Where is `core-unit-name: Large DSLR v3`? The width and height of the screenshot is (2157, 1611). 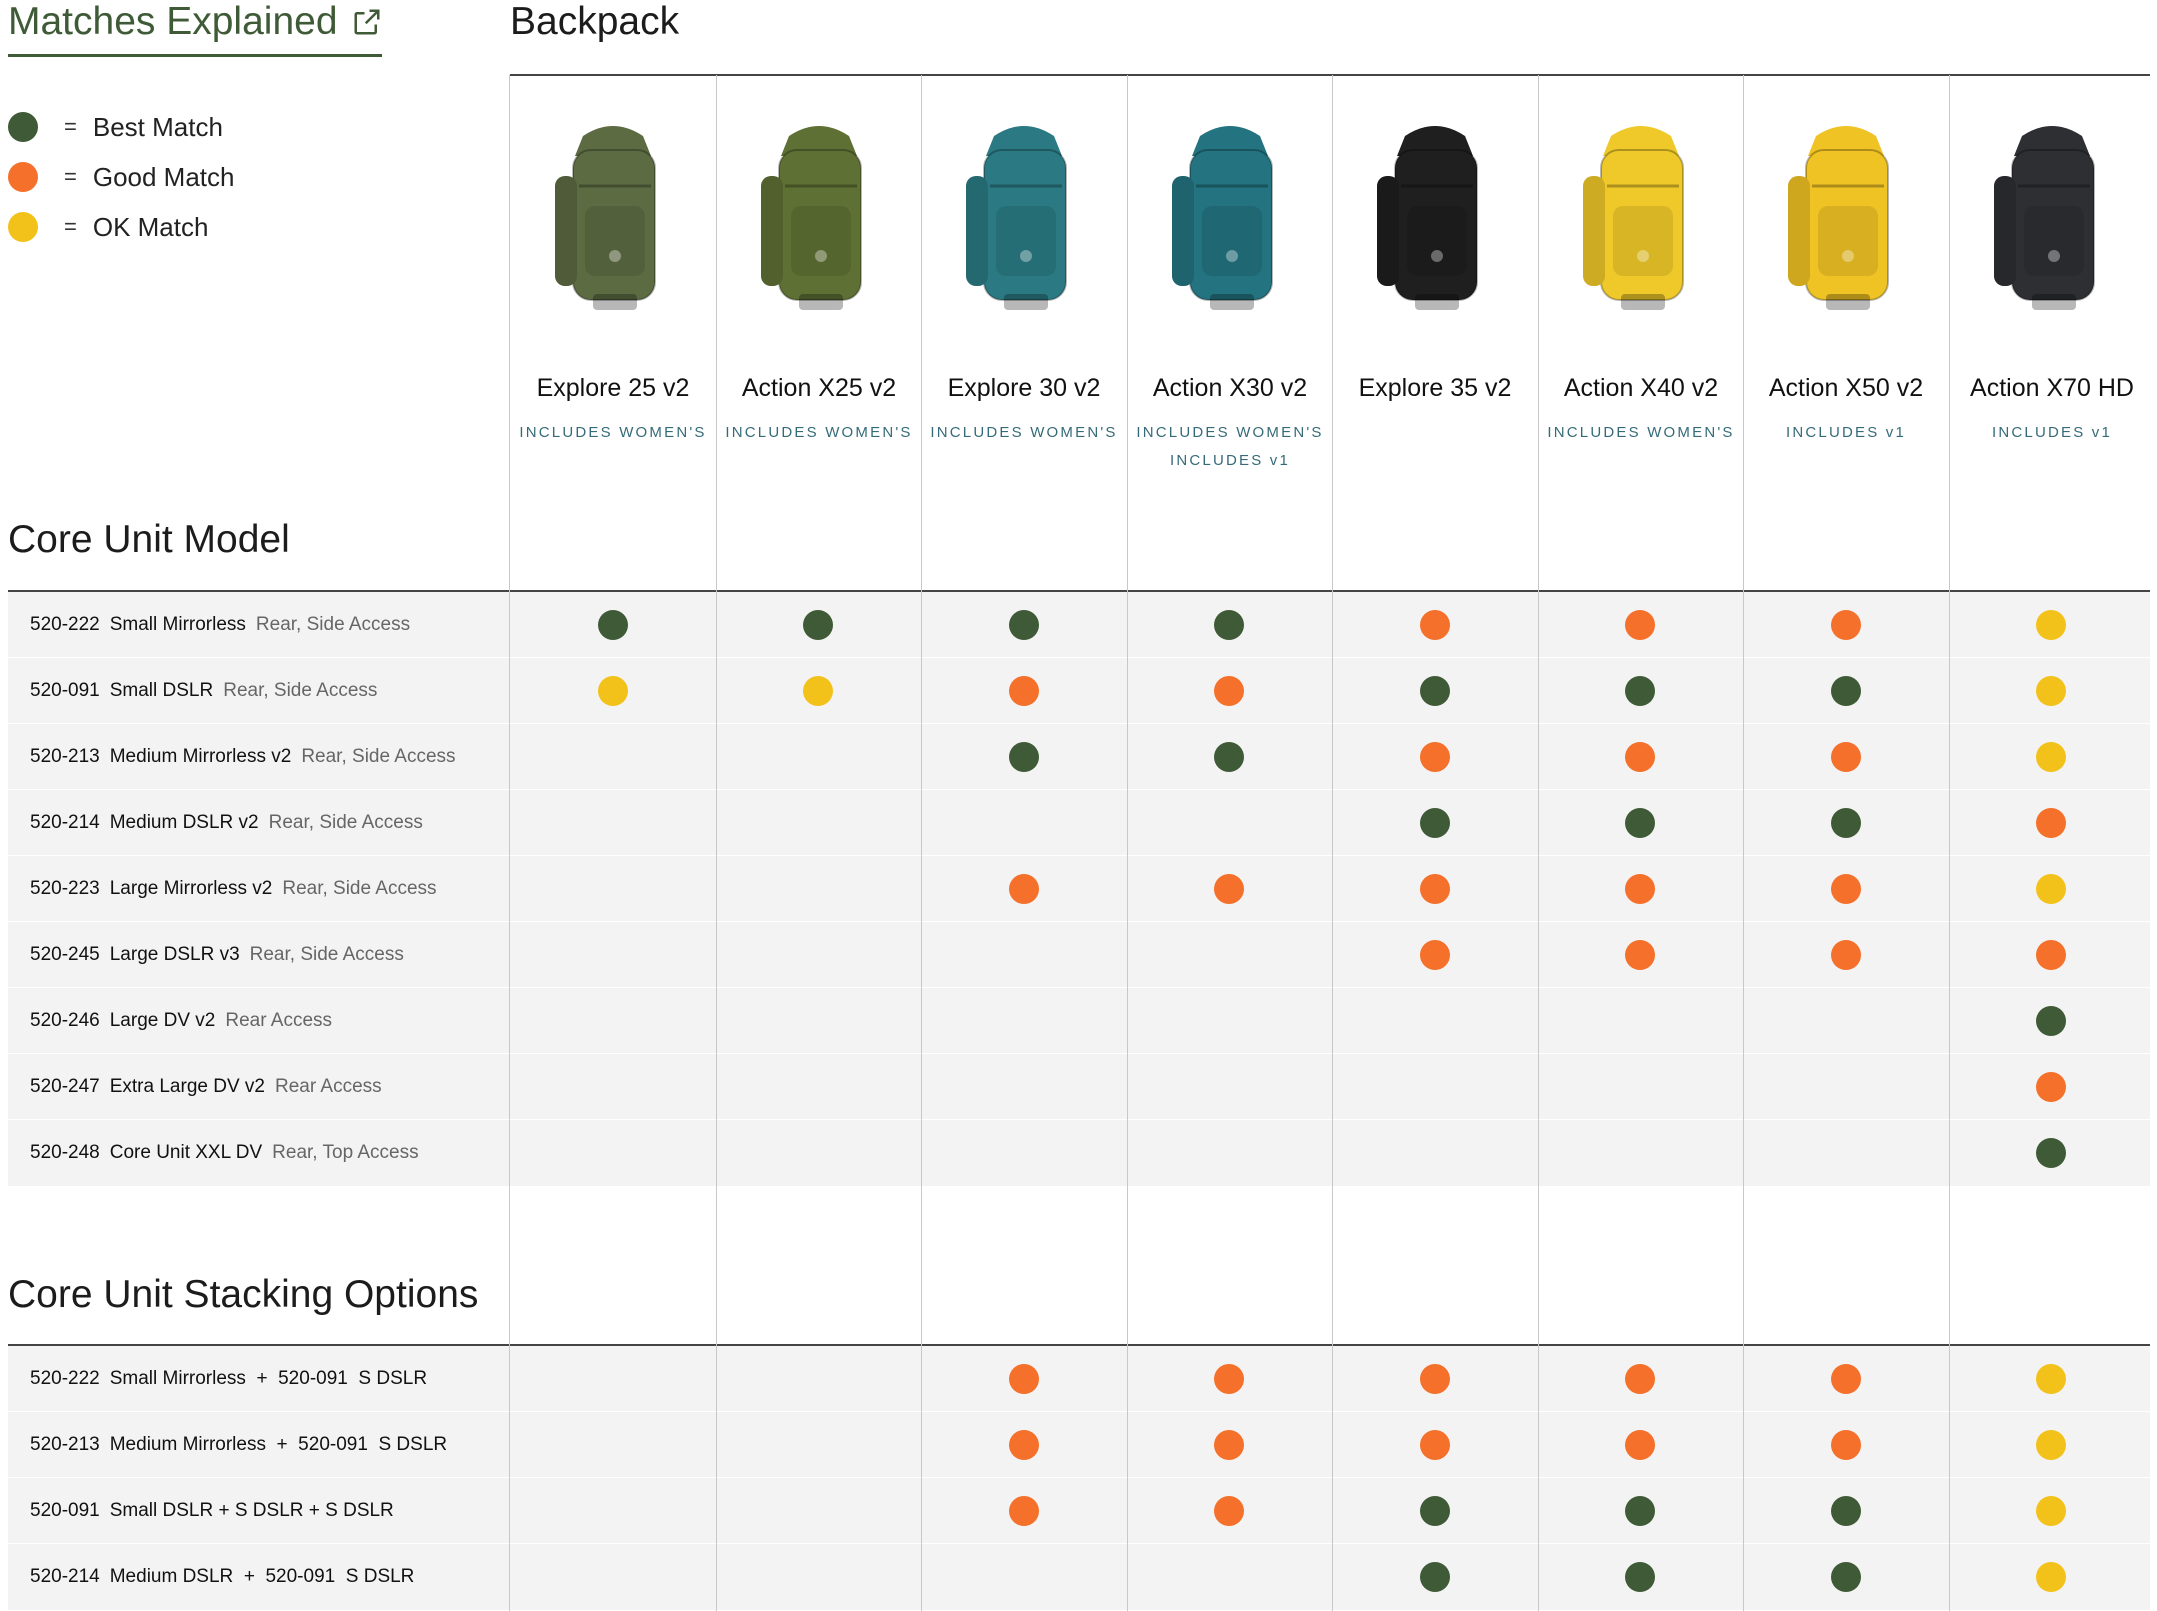 core-unit-name: Large DSLR v3 is located at coordinates (174, 954).